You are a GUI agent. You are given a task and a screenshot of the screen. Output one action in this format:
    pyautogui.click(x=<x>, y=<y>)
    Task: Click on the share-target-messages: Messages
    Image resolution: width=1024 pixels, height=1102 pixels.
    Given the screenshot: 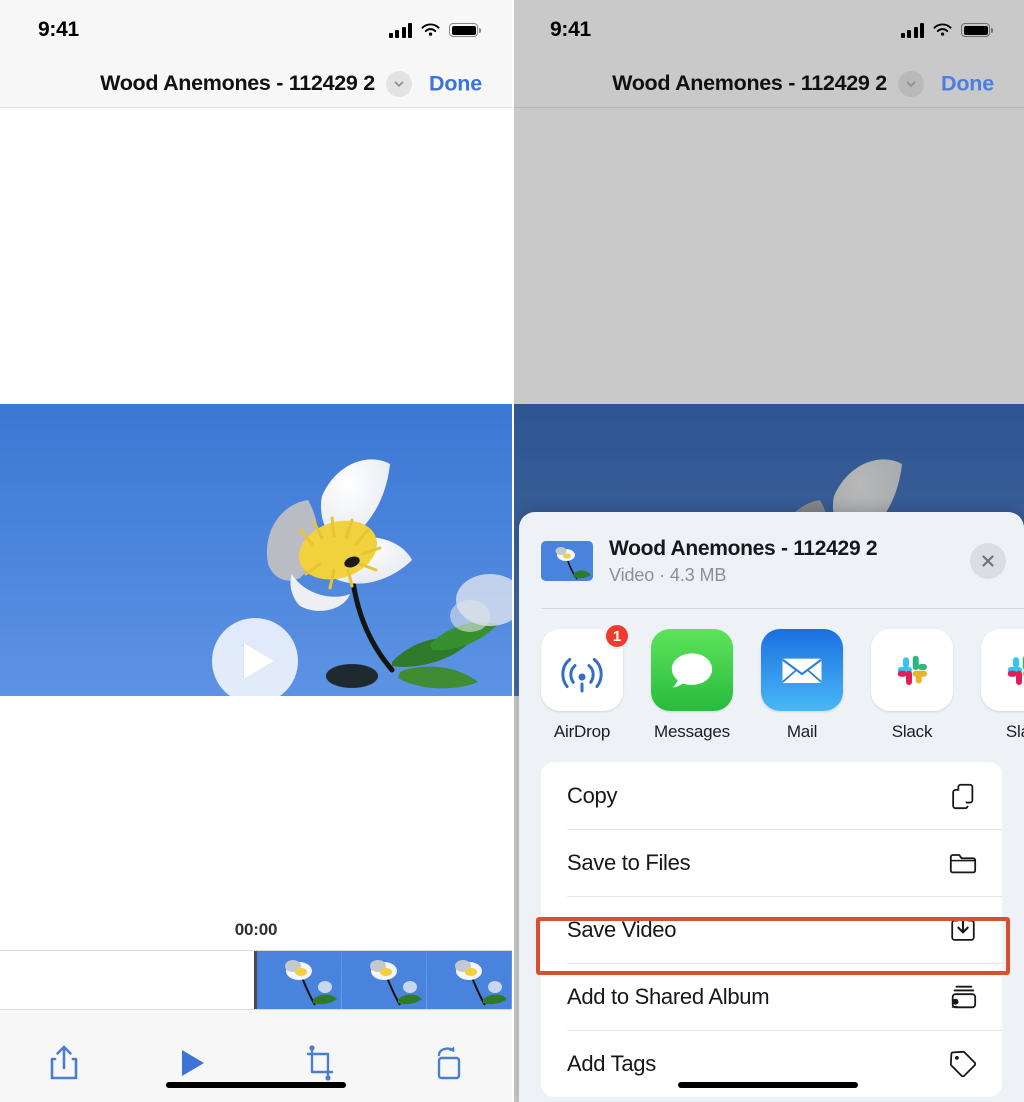 What is the action you would take?
    pyautogui.click(x=692, y=685)
    